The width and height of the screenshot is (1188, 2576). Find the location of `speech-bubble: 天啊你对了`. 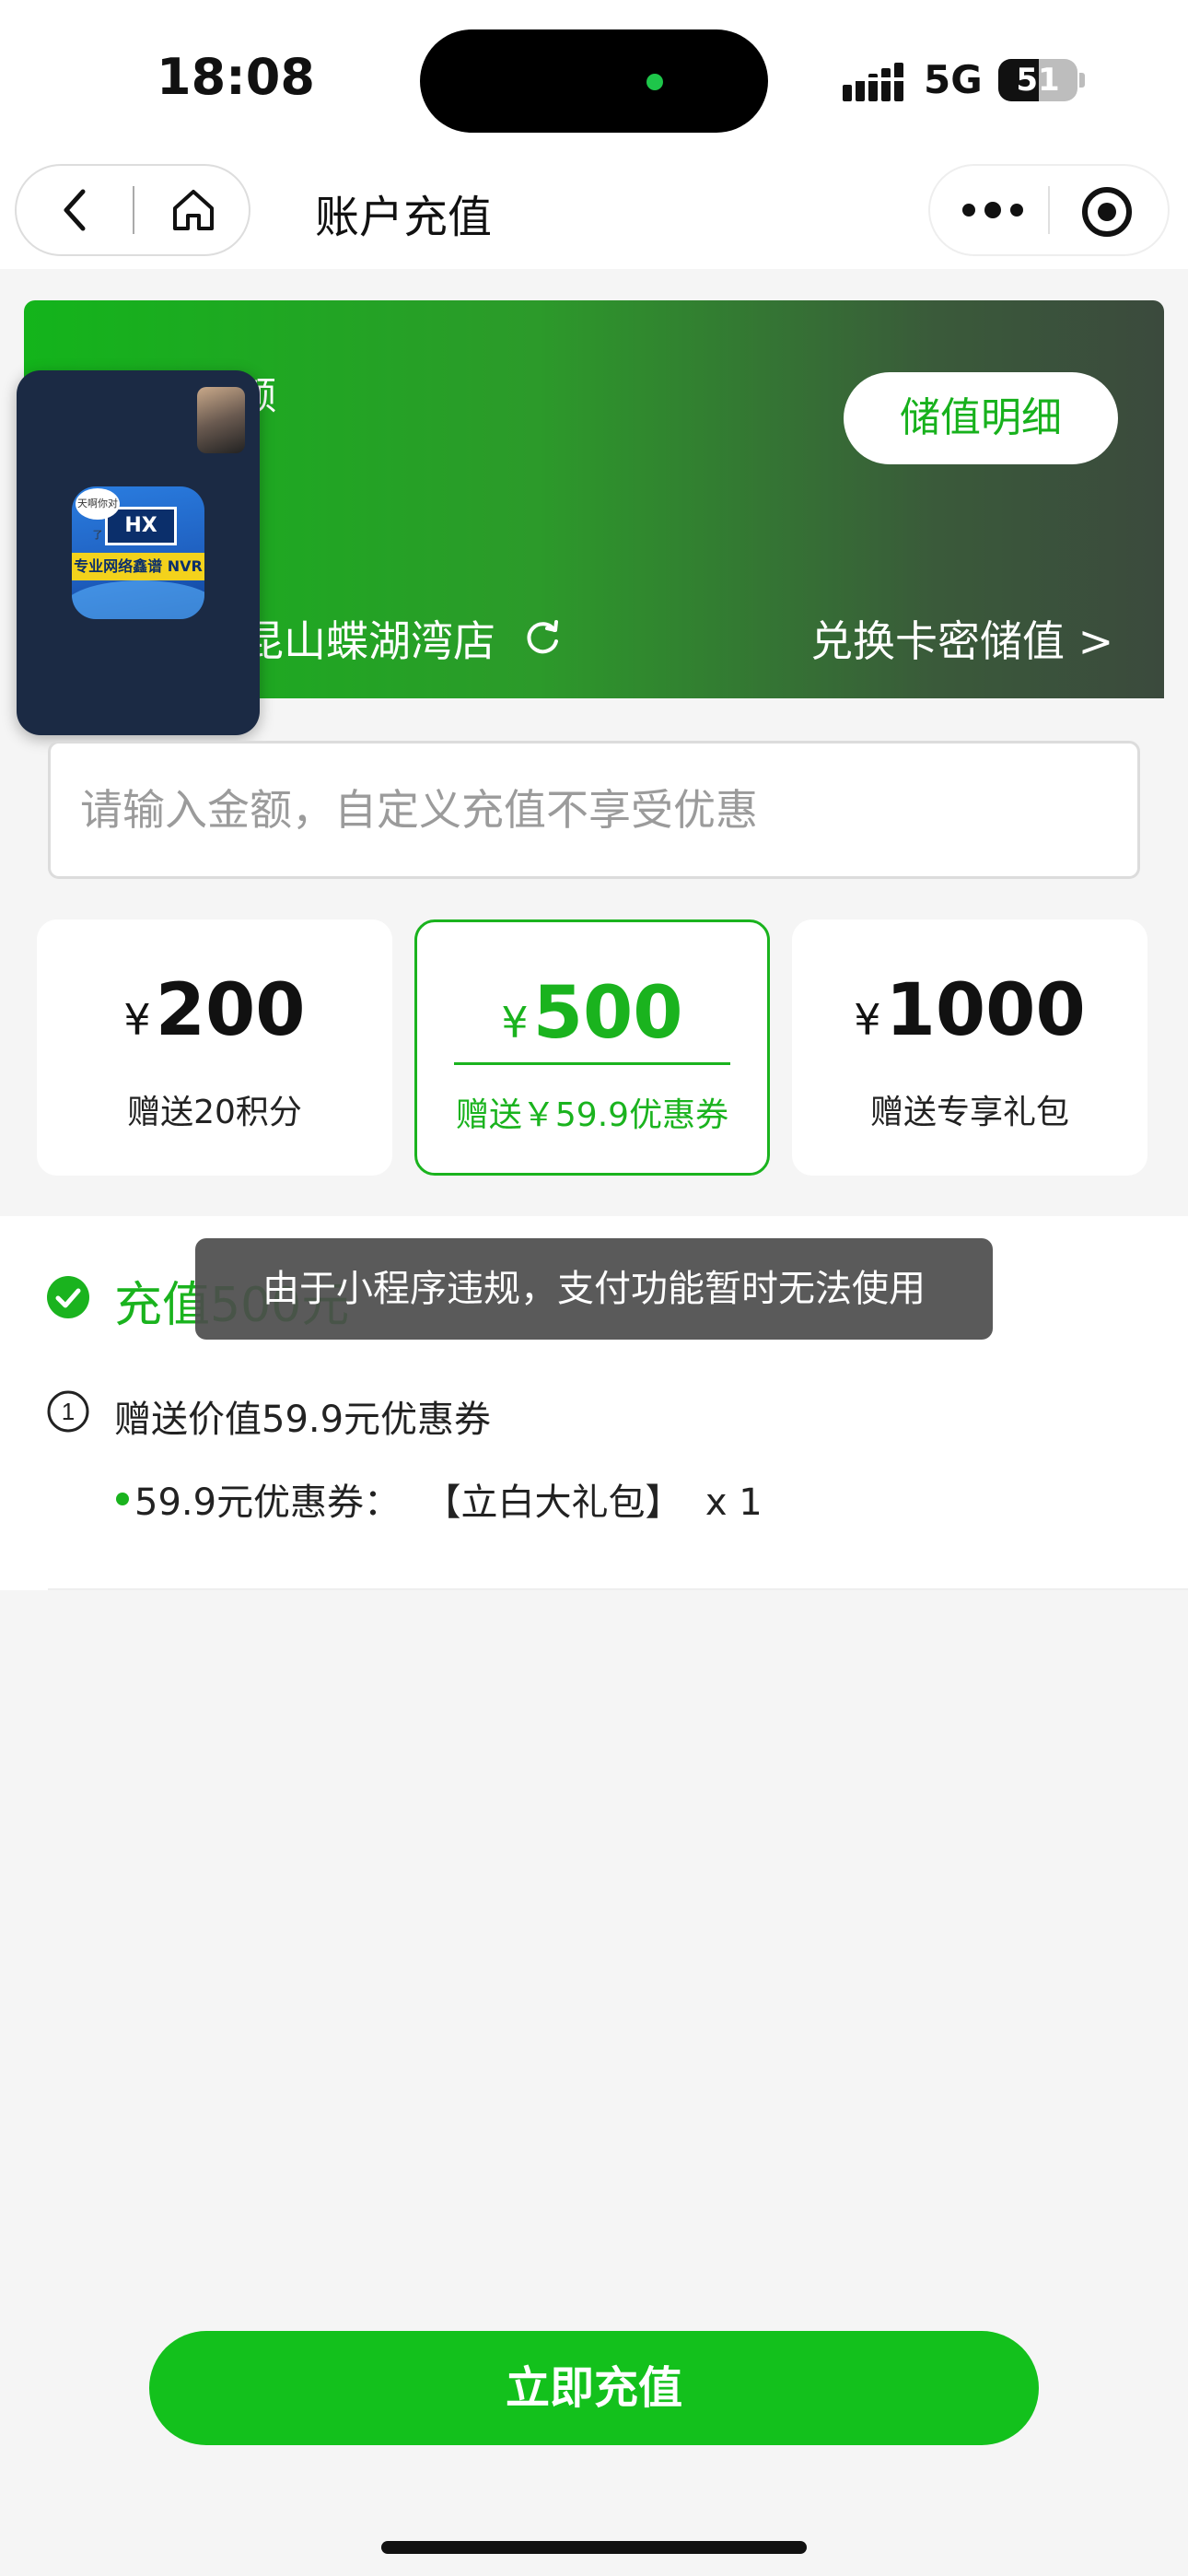

speech-bubble: 天啊你对了 is located at coordinates (98, 514).